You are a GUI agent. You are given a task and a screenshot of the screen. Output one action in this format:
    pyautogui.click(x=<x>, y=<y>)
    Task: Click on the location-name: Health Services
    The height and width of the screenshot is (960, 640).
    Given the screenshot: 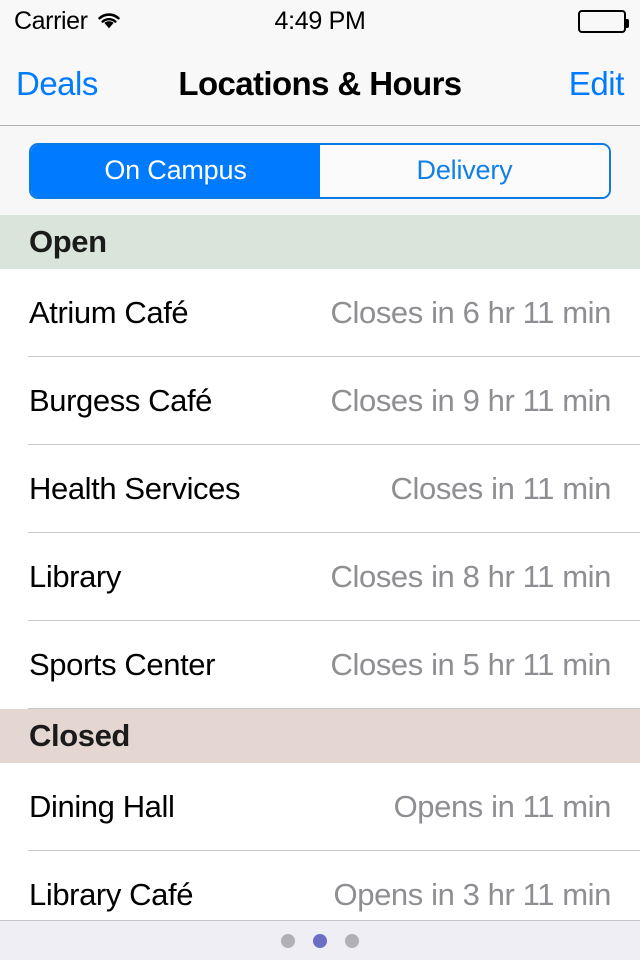 What is the action you would take?
    pyautogui.click(x=135, y=488)
    